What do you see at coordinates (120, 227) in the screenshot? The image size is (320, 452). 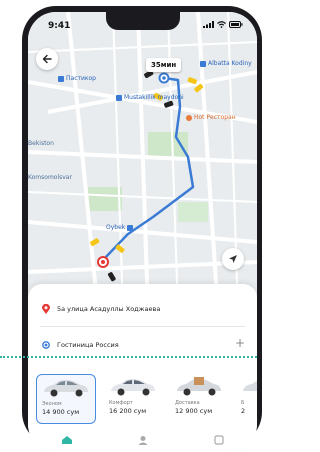 I see `map-label-oybek: Oybek` at bounding box center [120, 227].